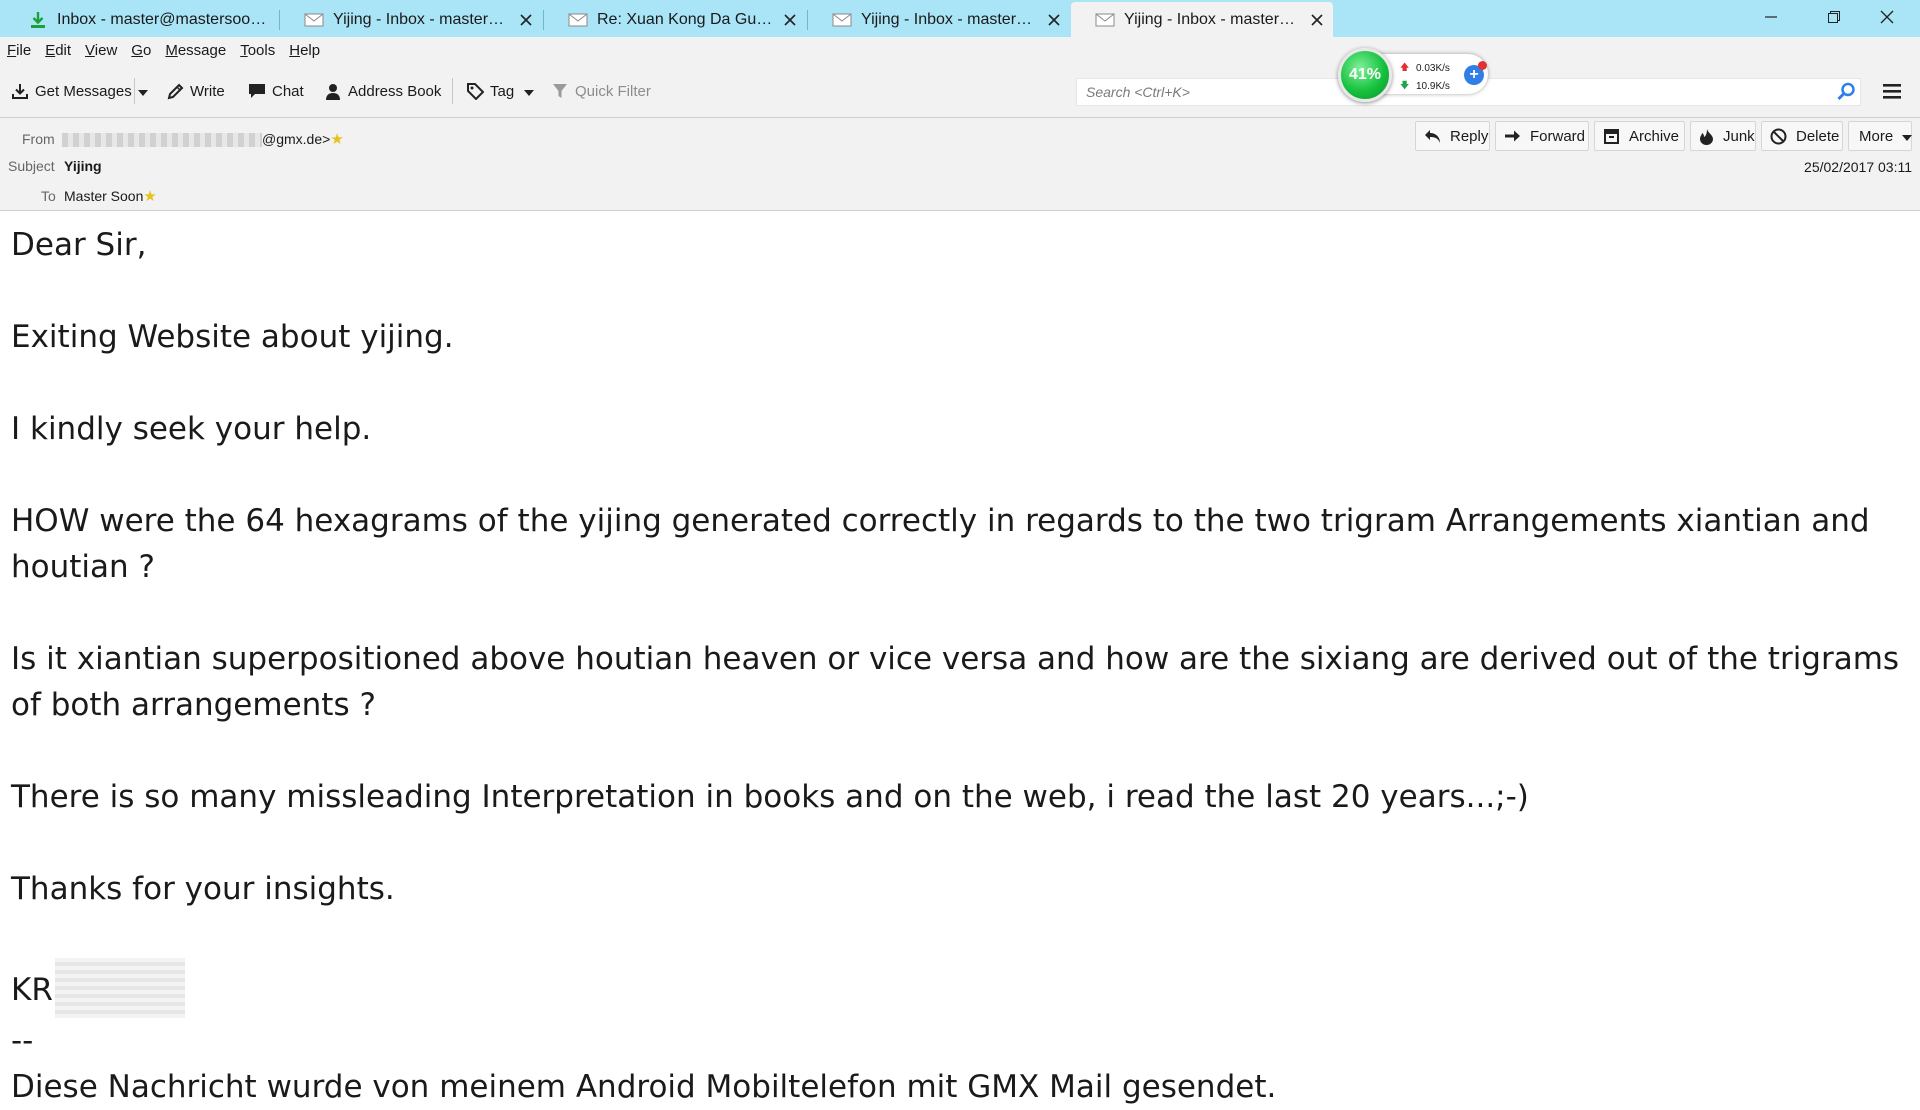  What do you see at coordinates (382, 91) in the screenshot?
I see `address-book-button: Address Book` at bounding box center [382, 91].